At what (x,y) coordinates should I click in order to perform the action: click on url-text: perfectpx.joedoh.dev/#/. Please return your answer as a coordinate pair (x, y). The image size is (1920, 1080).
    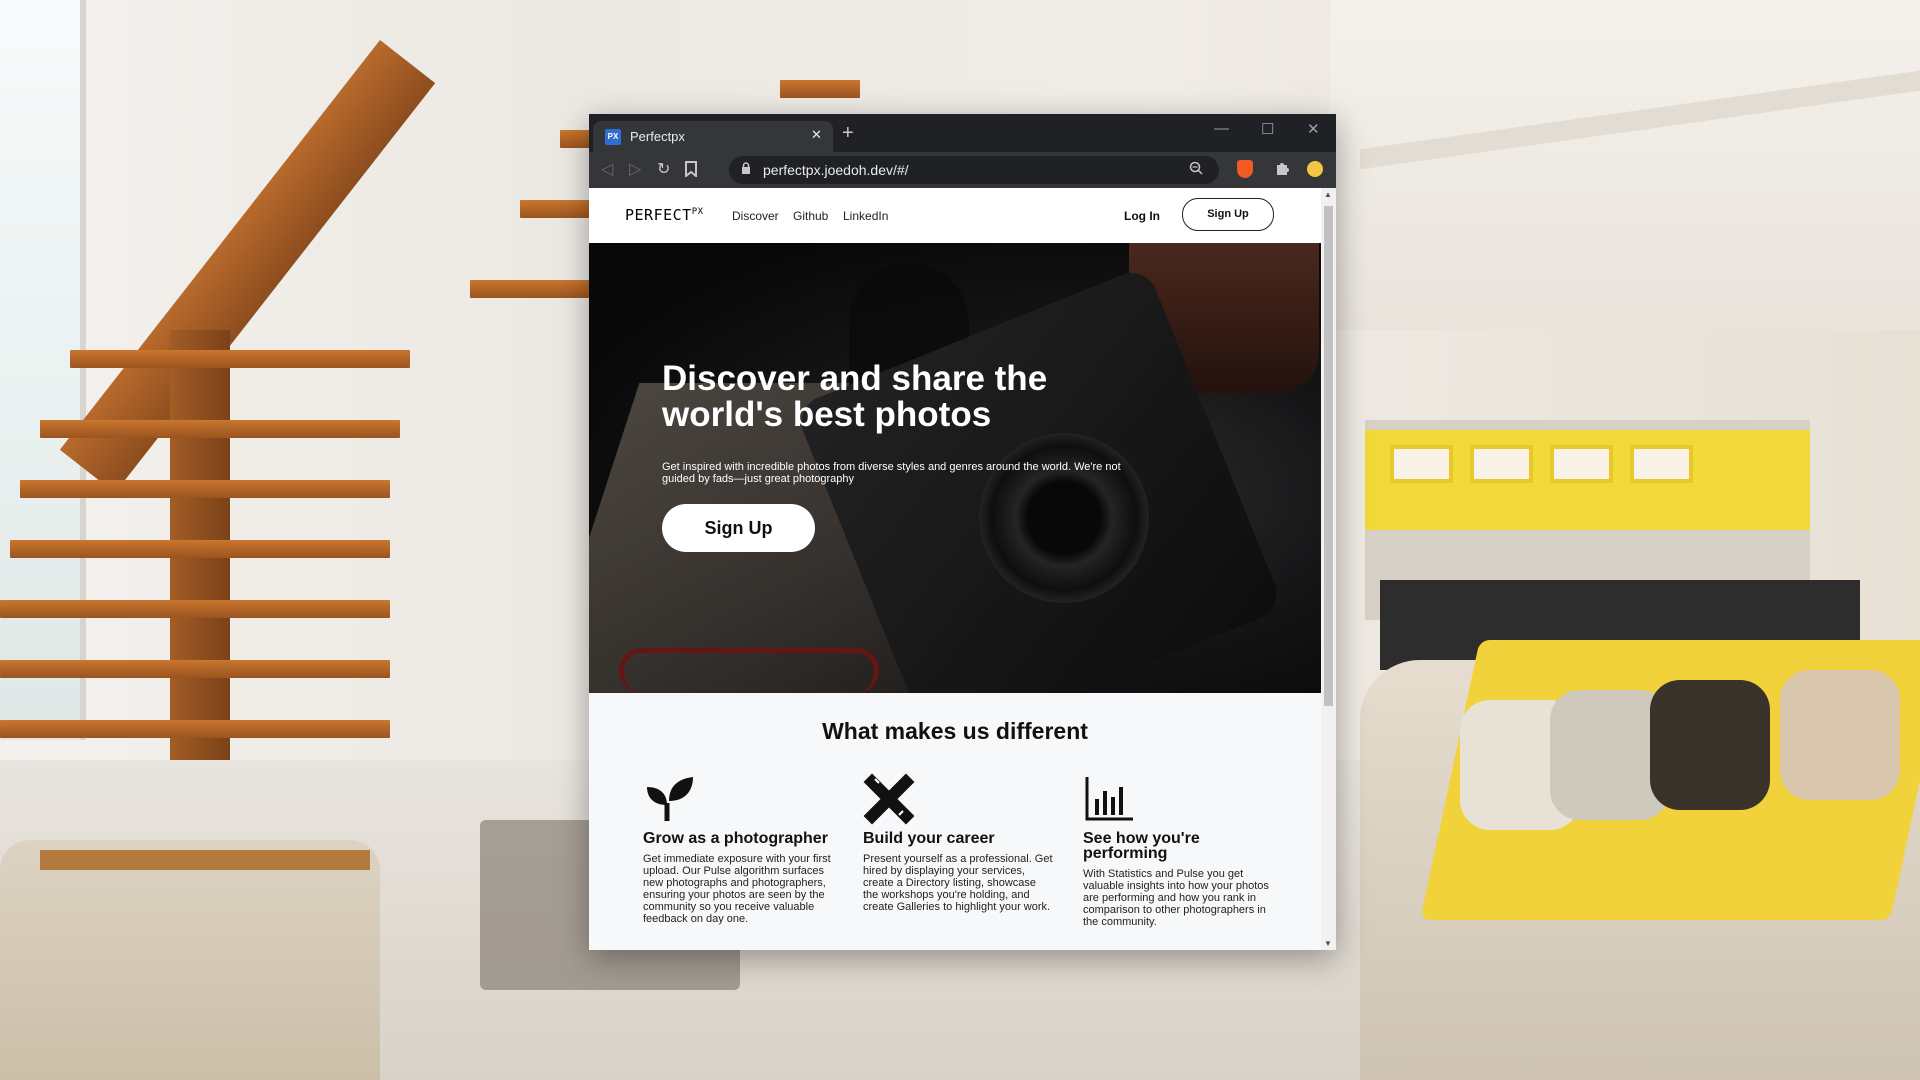
    Looking at the image, I should click on (836, 170).